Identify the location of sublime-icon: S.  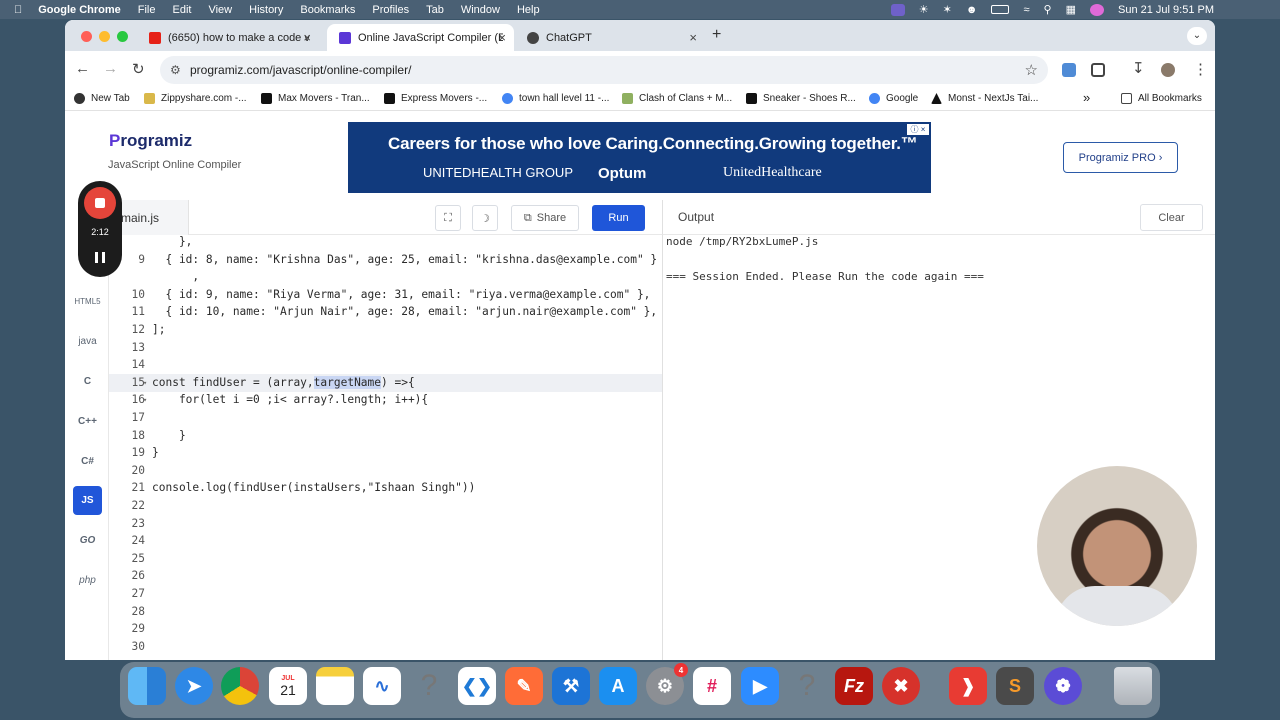
(1015, 686).